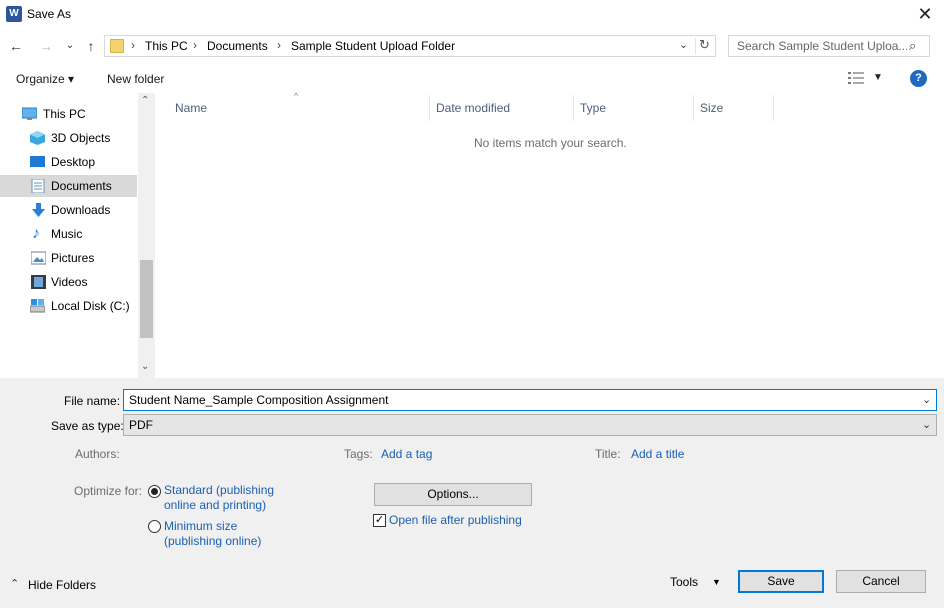 This screenshot has height=608, width=944. Describe the element at coordinates (16, 46) in the screenshot. I see `arrow-left-icon: ←` at that location.